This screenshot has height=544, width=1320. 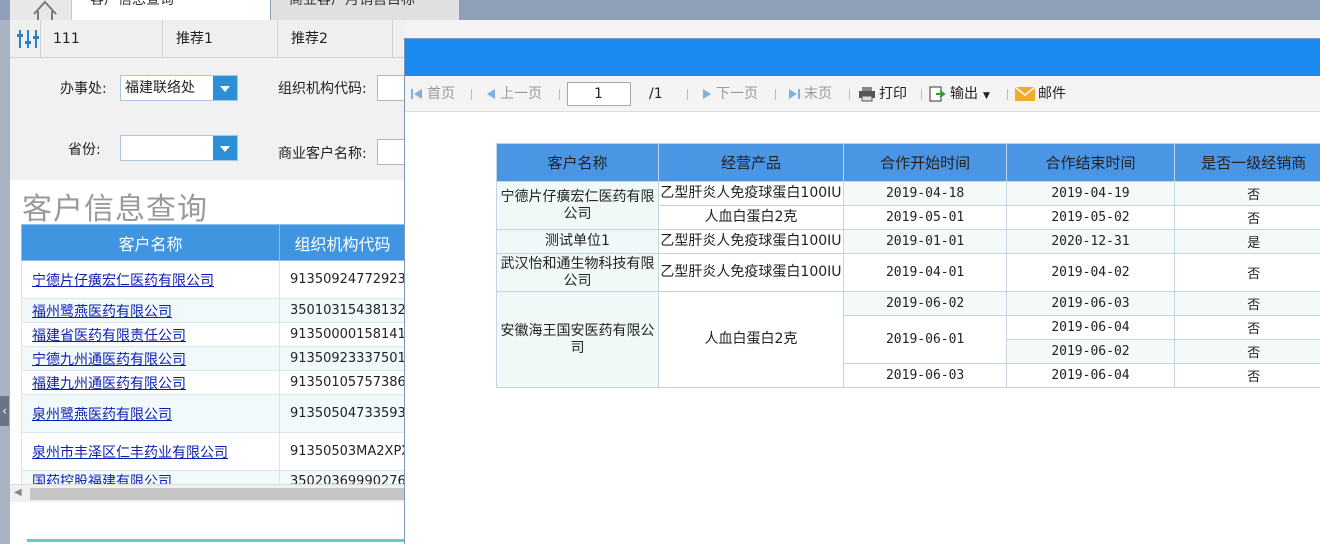 I want to click on table-header-row: 客户名称 组织机构代码, so click(x=213, y=242).